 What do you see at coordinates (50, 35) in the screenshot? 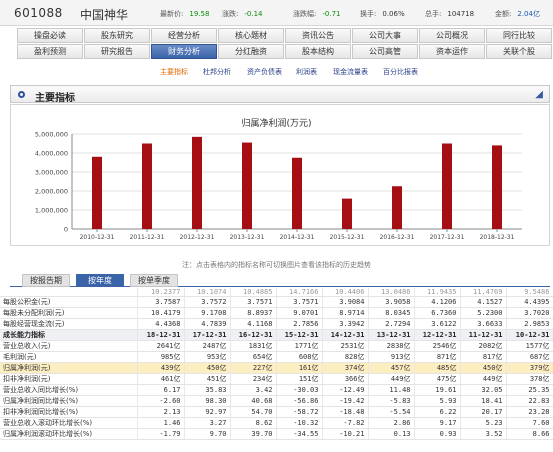
I see `nav-tab: 操盘必读` at bounding box center [50, 35].